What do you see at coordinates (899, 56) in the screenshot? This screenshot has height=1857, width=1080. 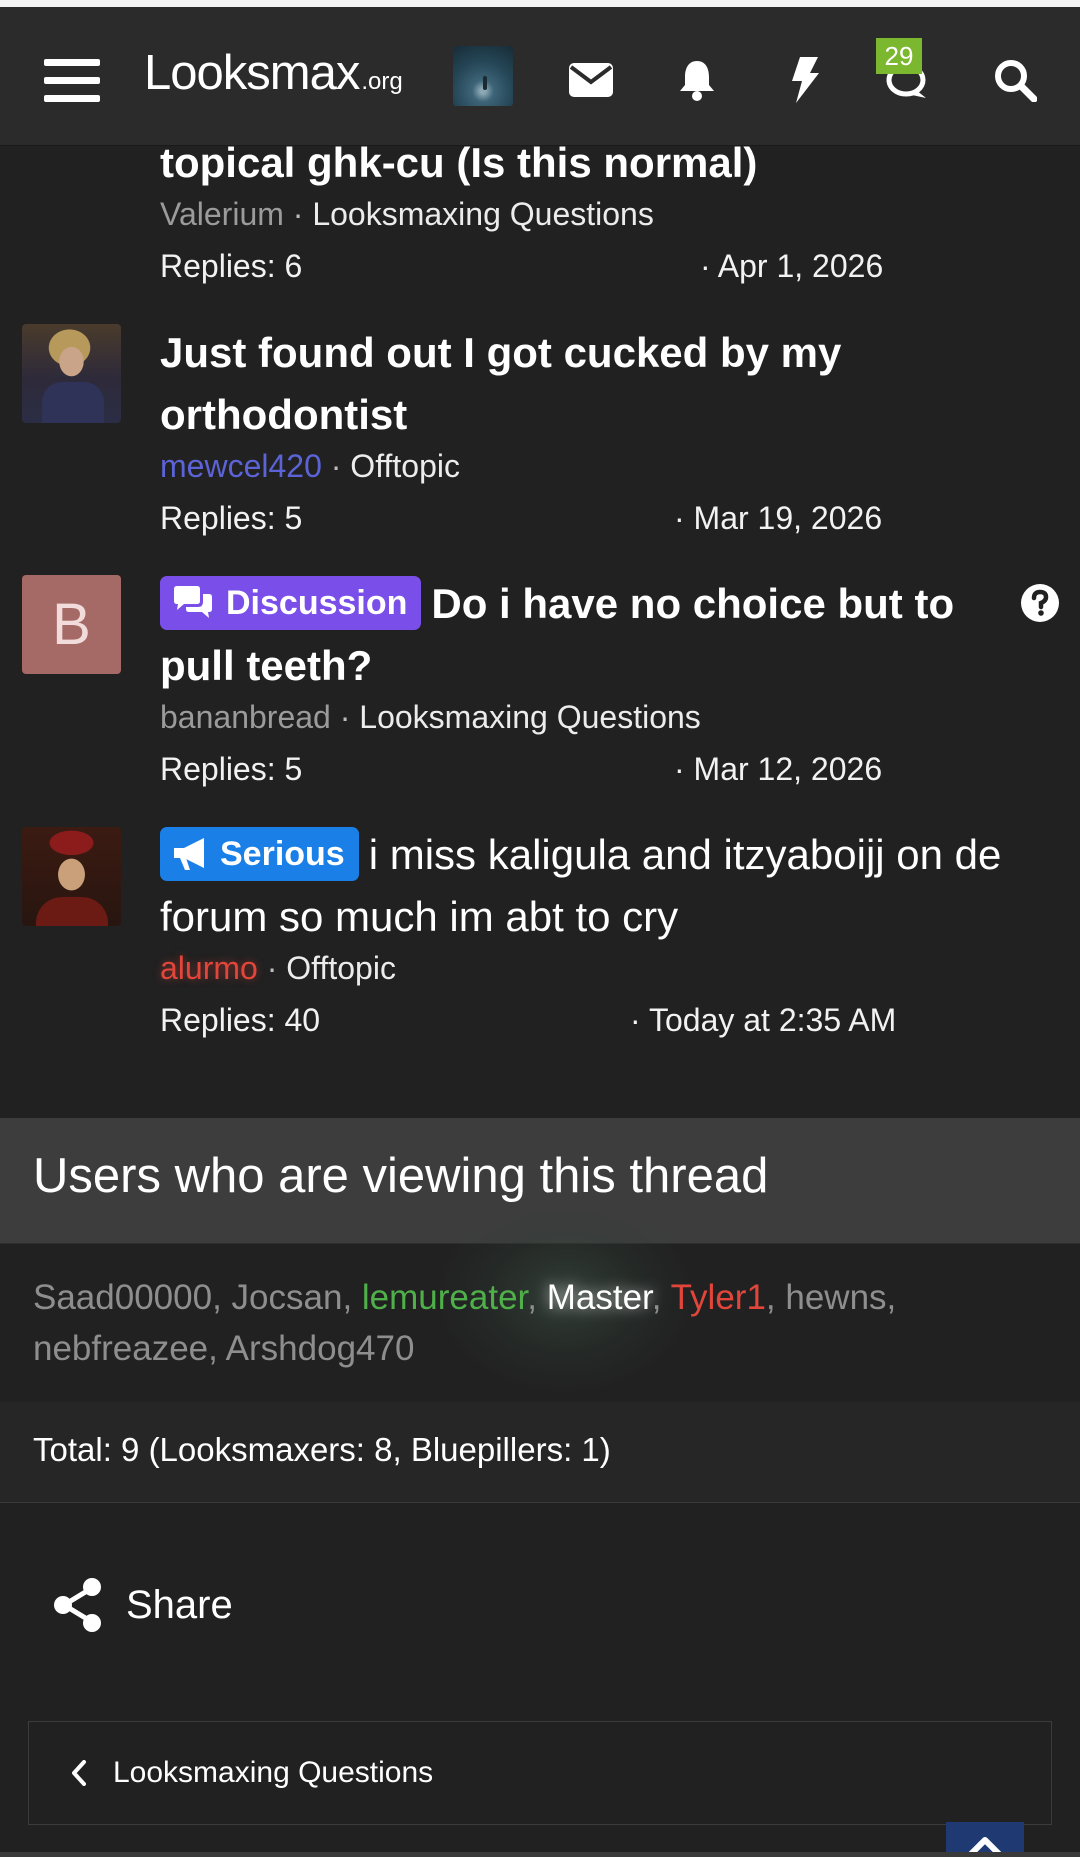 I see `conversations-count-badge: 29` at bounding box center [899, 56].